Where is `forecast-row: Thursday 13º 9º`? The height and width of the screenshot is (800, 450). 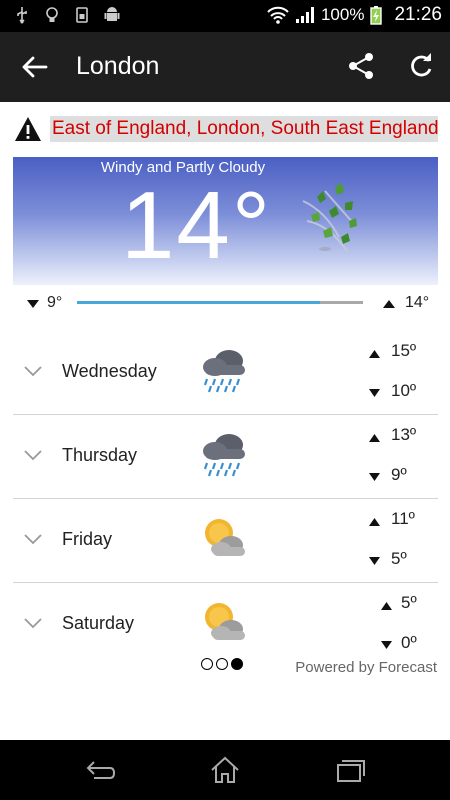
forecast-row: Thursday 13º 9º is located at coordinates (225, 457).